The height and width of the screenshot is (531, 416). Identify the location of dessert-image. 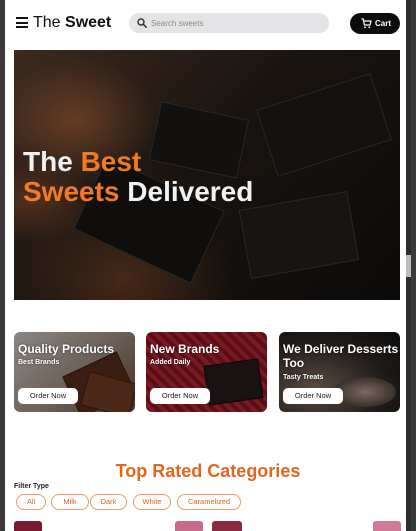
(365, 392).